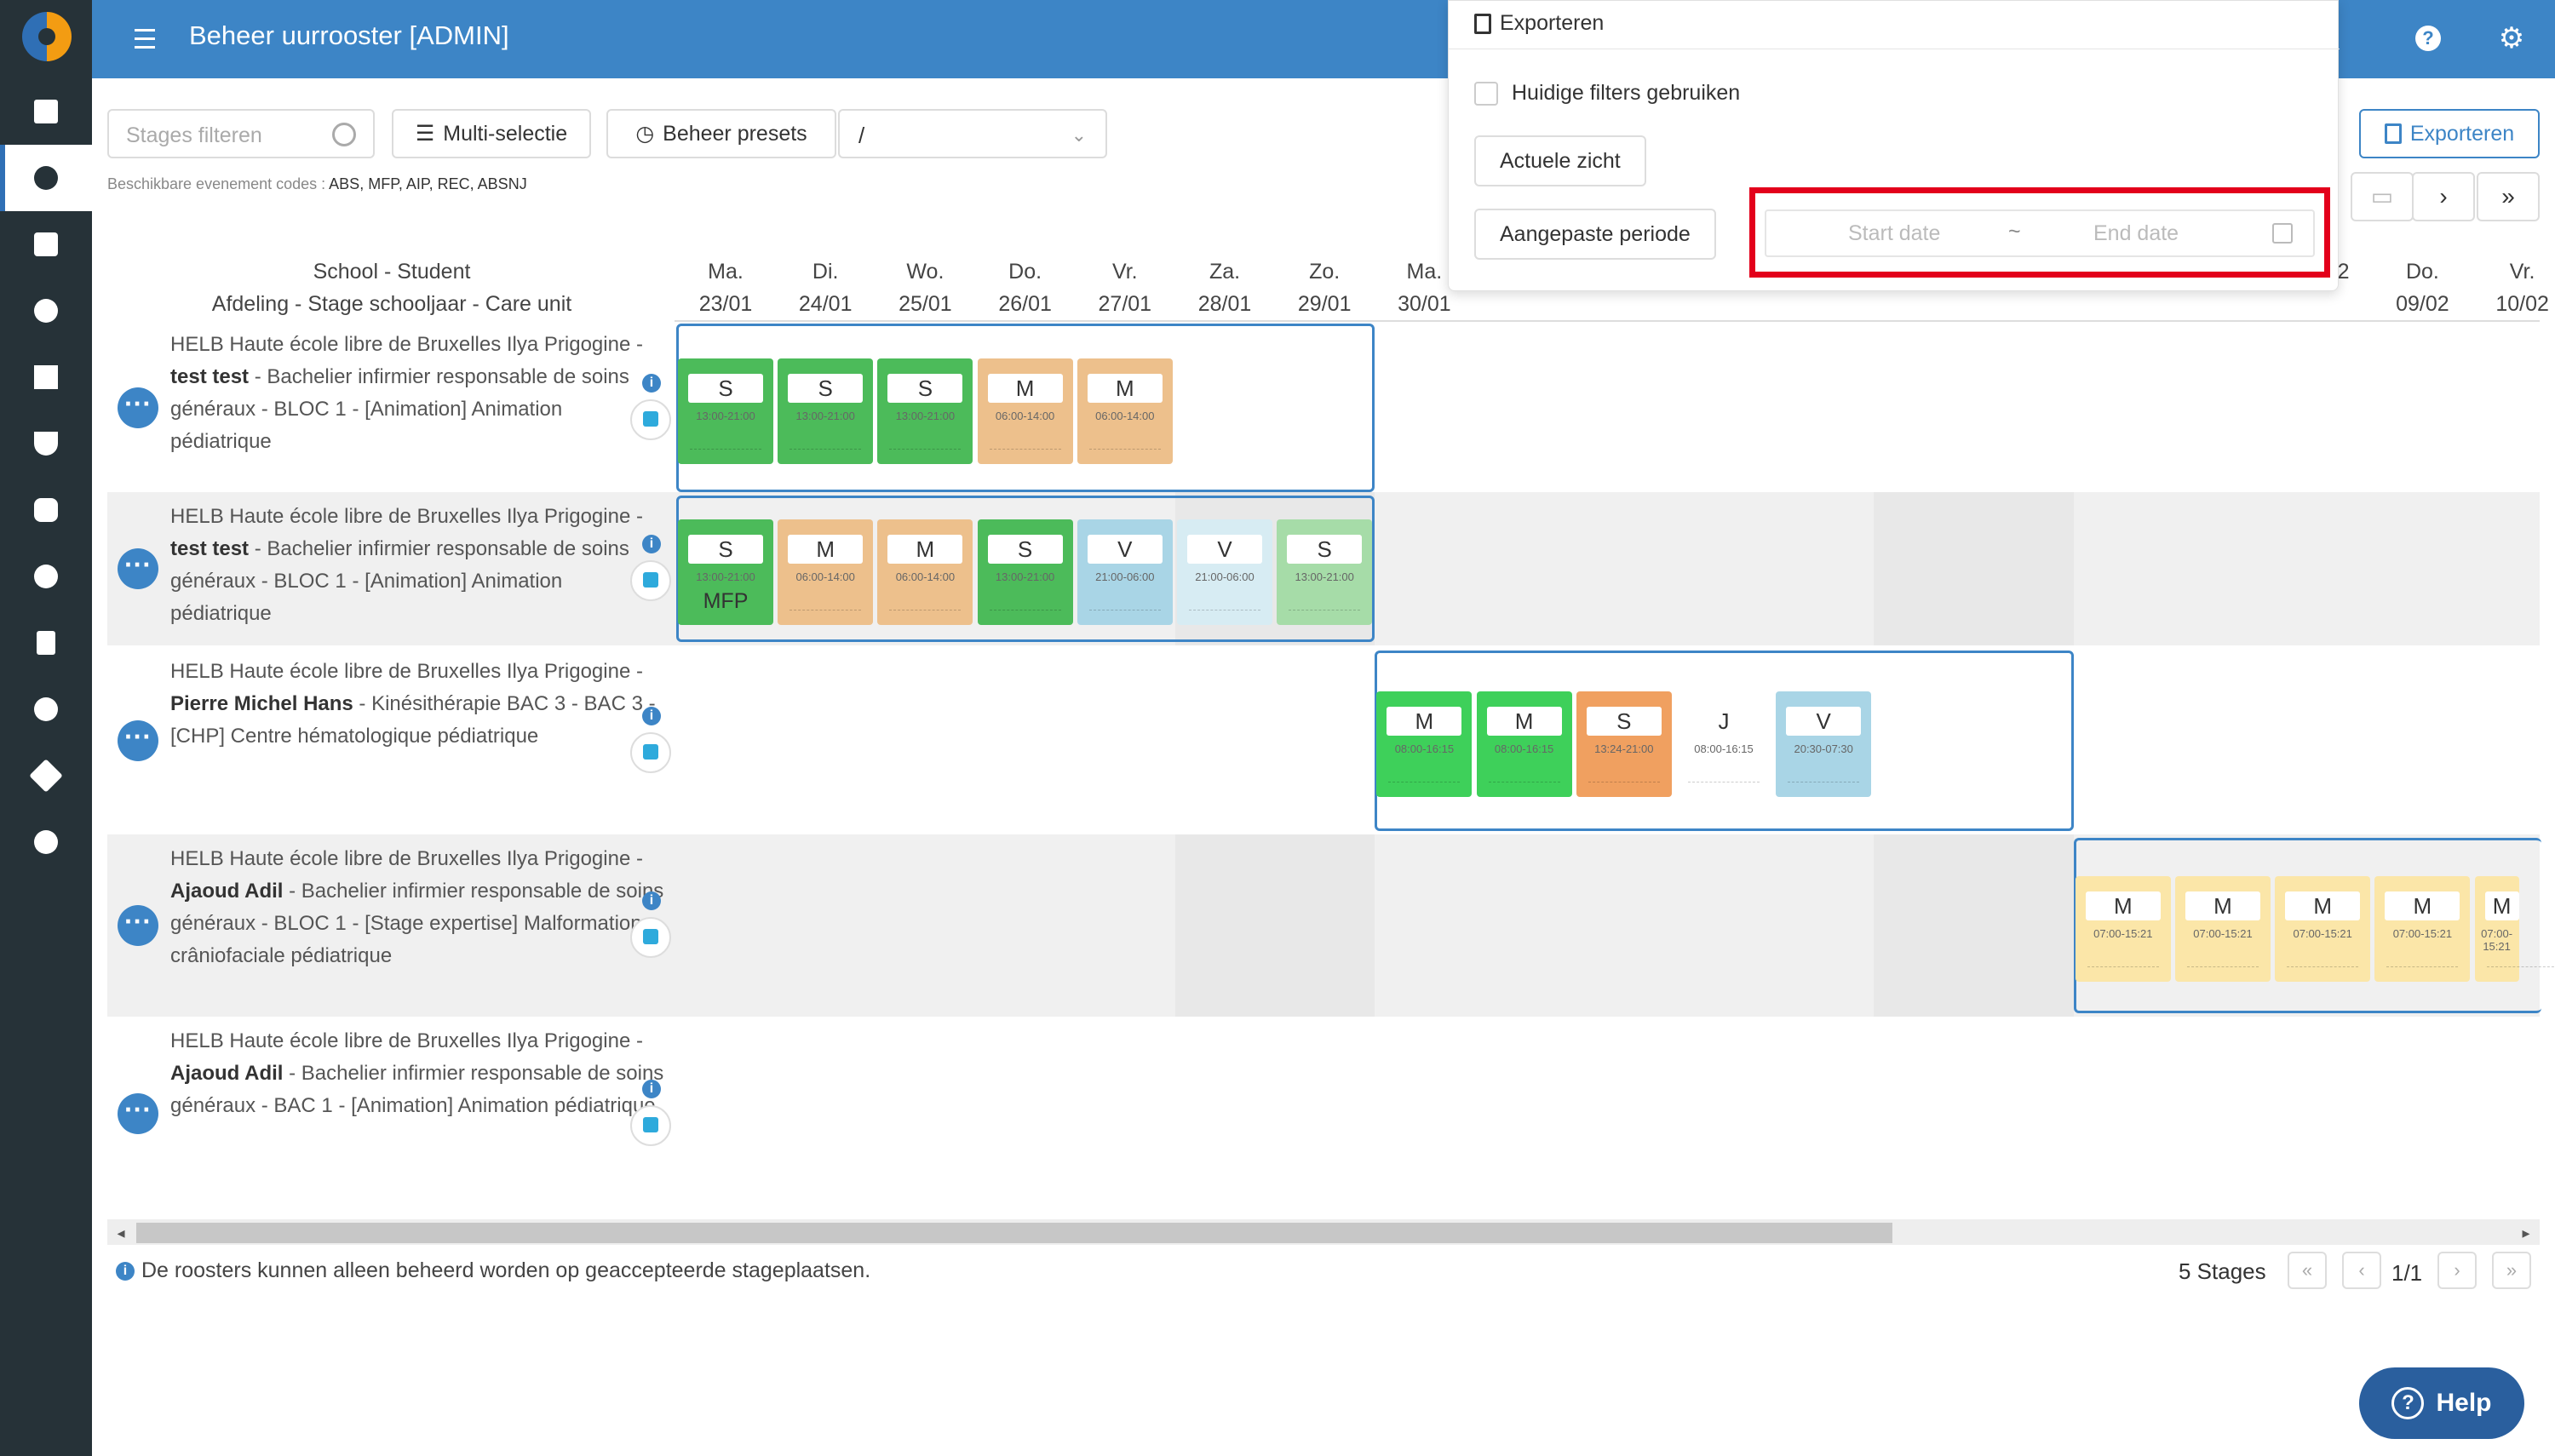 This screenshot has height=1456, width=2555. I want to click on fast-forward-button: », so click(2508, 196).